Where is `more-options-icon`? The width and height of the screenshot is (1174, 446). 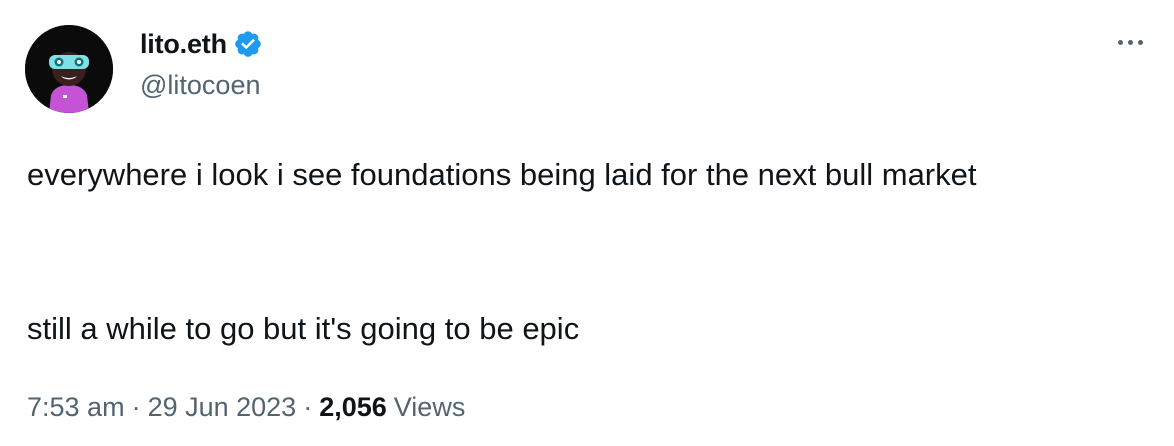
more-options-icon is located at coordinates (1130, 42).